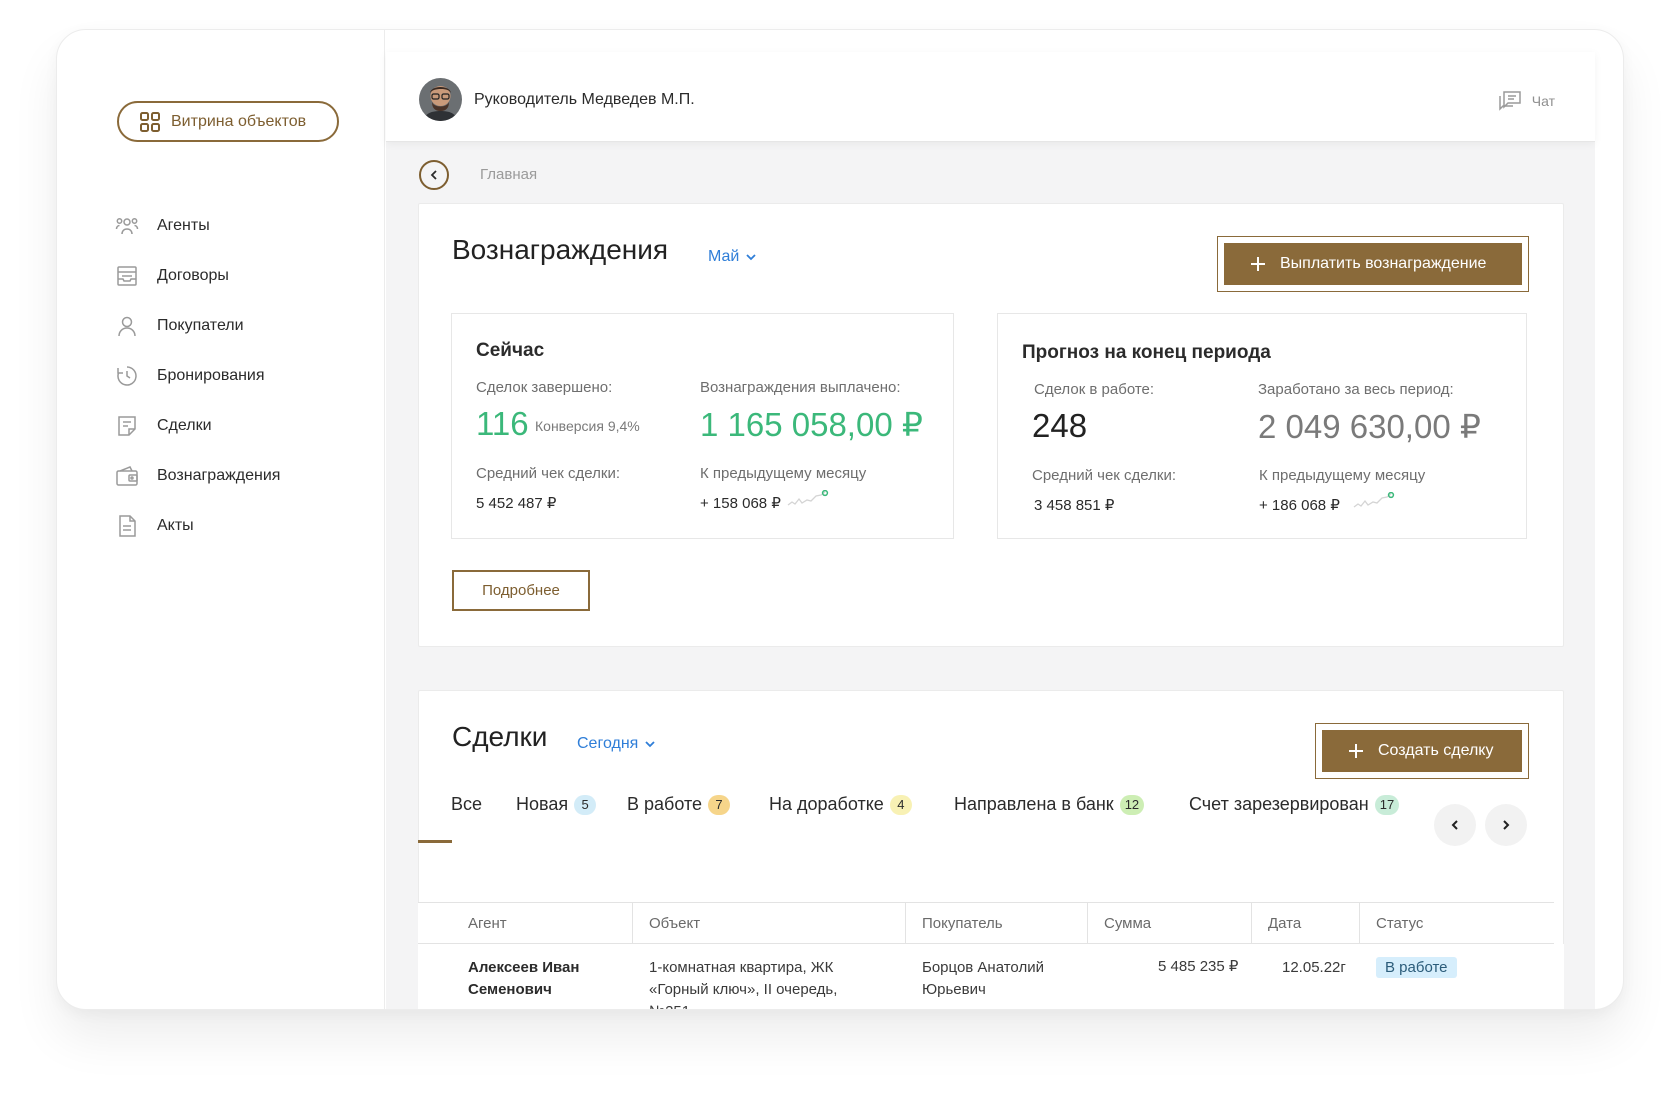  I want to click on row-buyer: Борцов Анатолий Юрьевич, so click(983, 978).